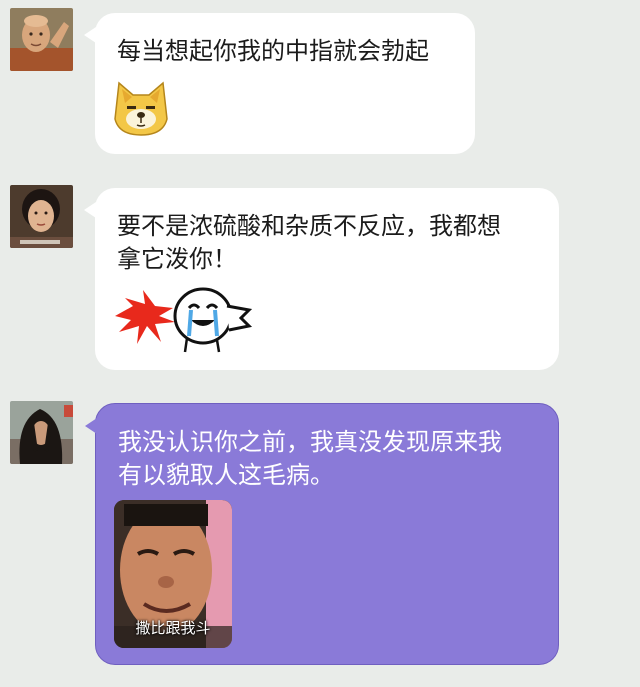  I want to click on long-hair-avatar-icon, so click(41, 432).